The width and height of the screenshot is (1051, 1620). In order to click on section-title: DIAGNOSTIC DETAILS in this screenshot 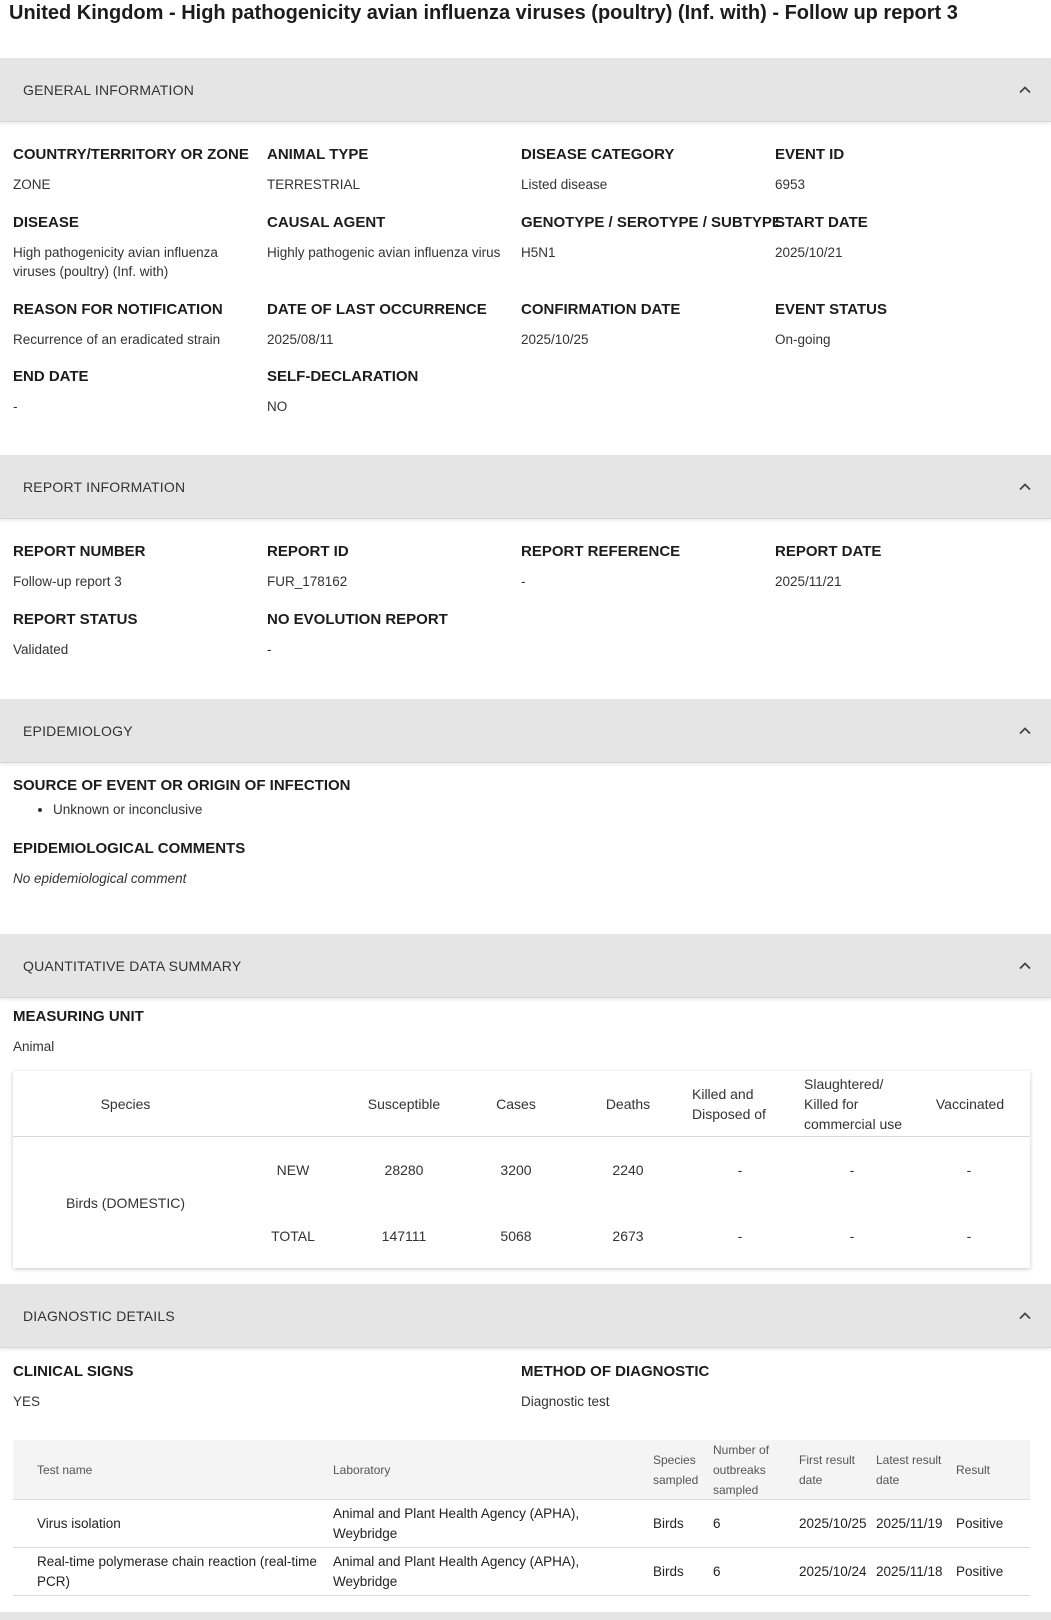, I will do `click(99, 1315)`.